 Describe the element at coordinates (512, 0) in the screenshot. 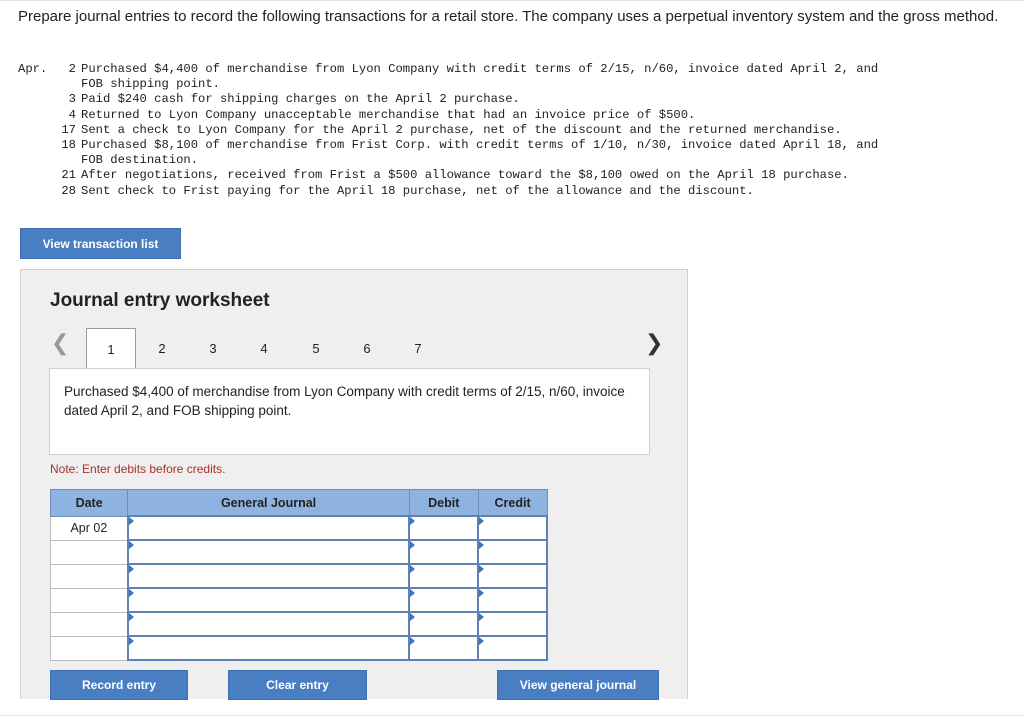

I see `top-divider` at that location.